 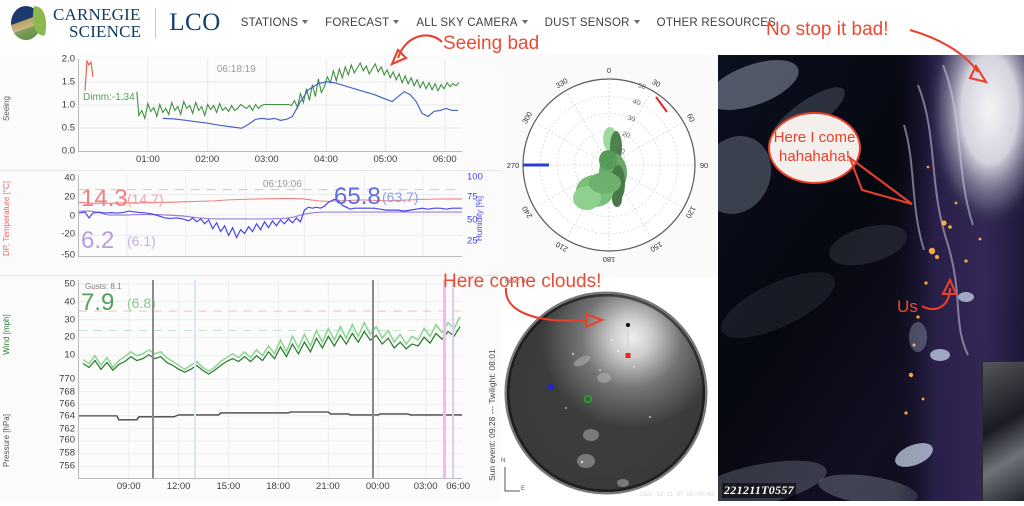 I want to click on here-i-come-text: Here I come hahahaha!, so click(x=814, y=147).